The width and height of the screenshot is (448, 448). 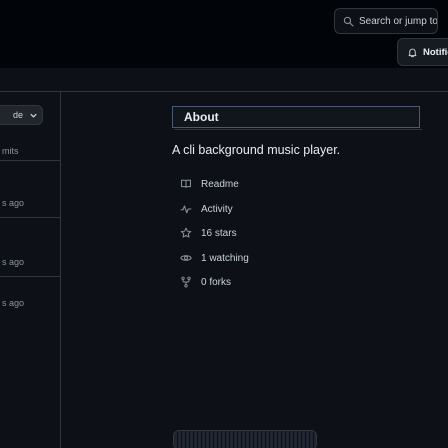 I want to click on header-divider, so click(x=224, y=91).